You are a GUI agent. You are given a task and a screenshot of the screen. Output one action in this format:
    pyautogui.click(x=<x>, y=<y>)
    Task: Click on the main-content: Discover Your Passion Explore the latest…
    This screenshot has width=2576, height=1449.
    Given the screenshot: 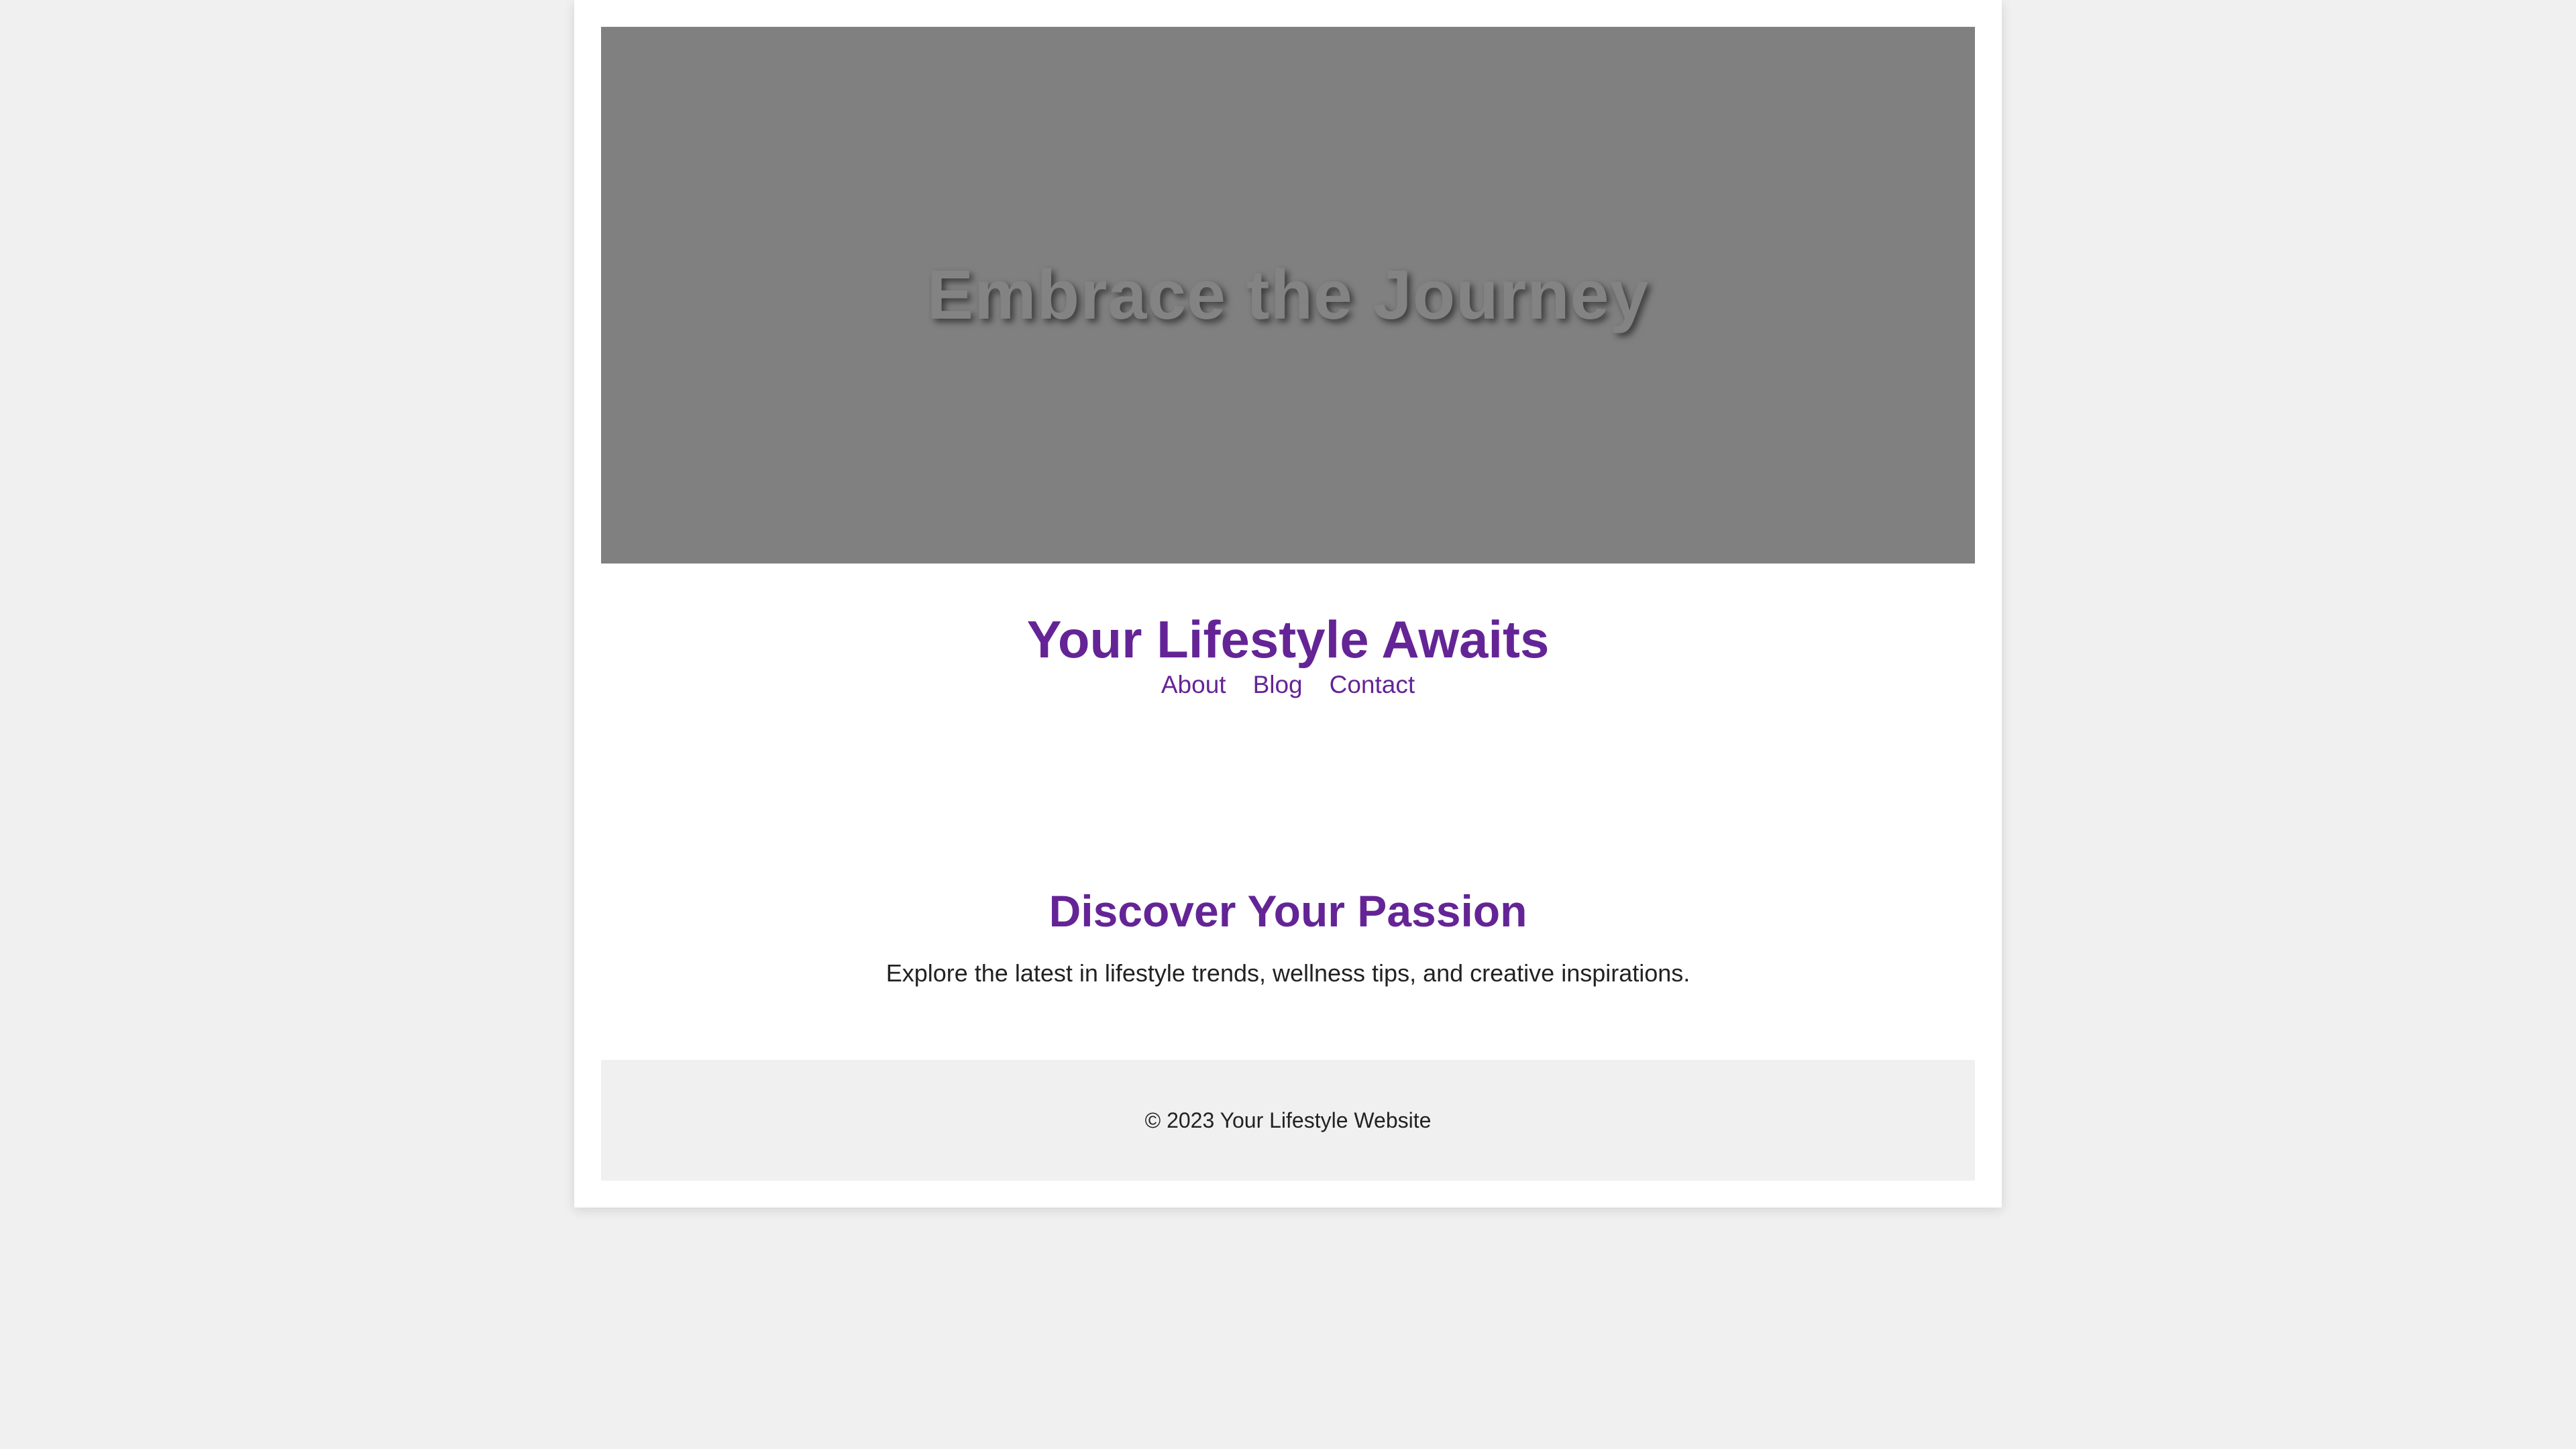 What is the action you would take?
    pyautogui.click(x=1288, y=937)
    